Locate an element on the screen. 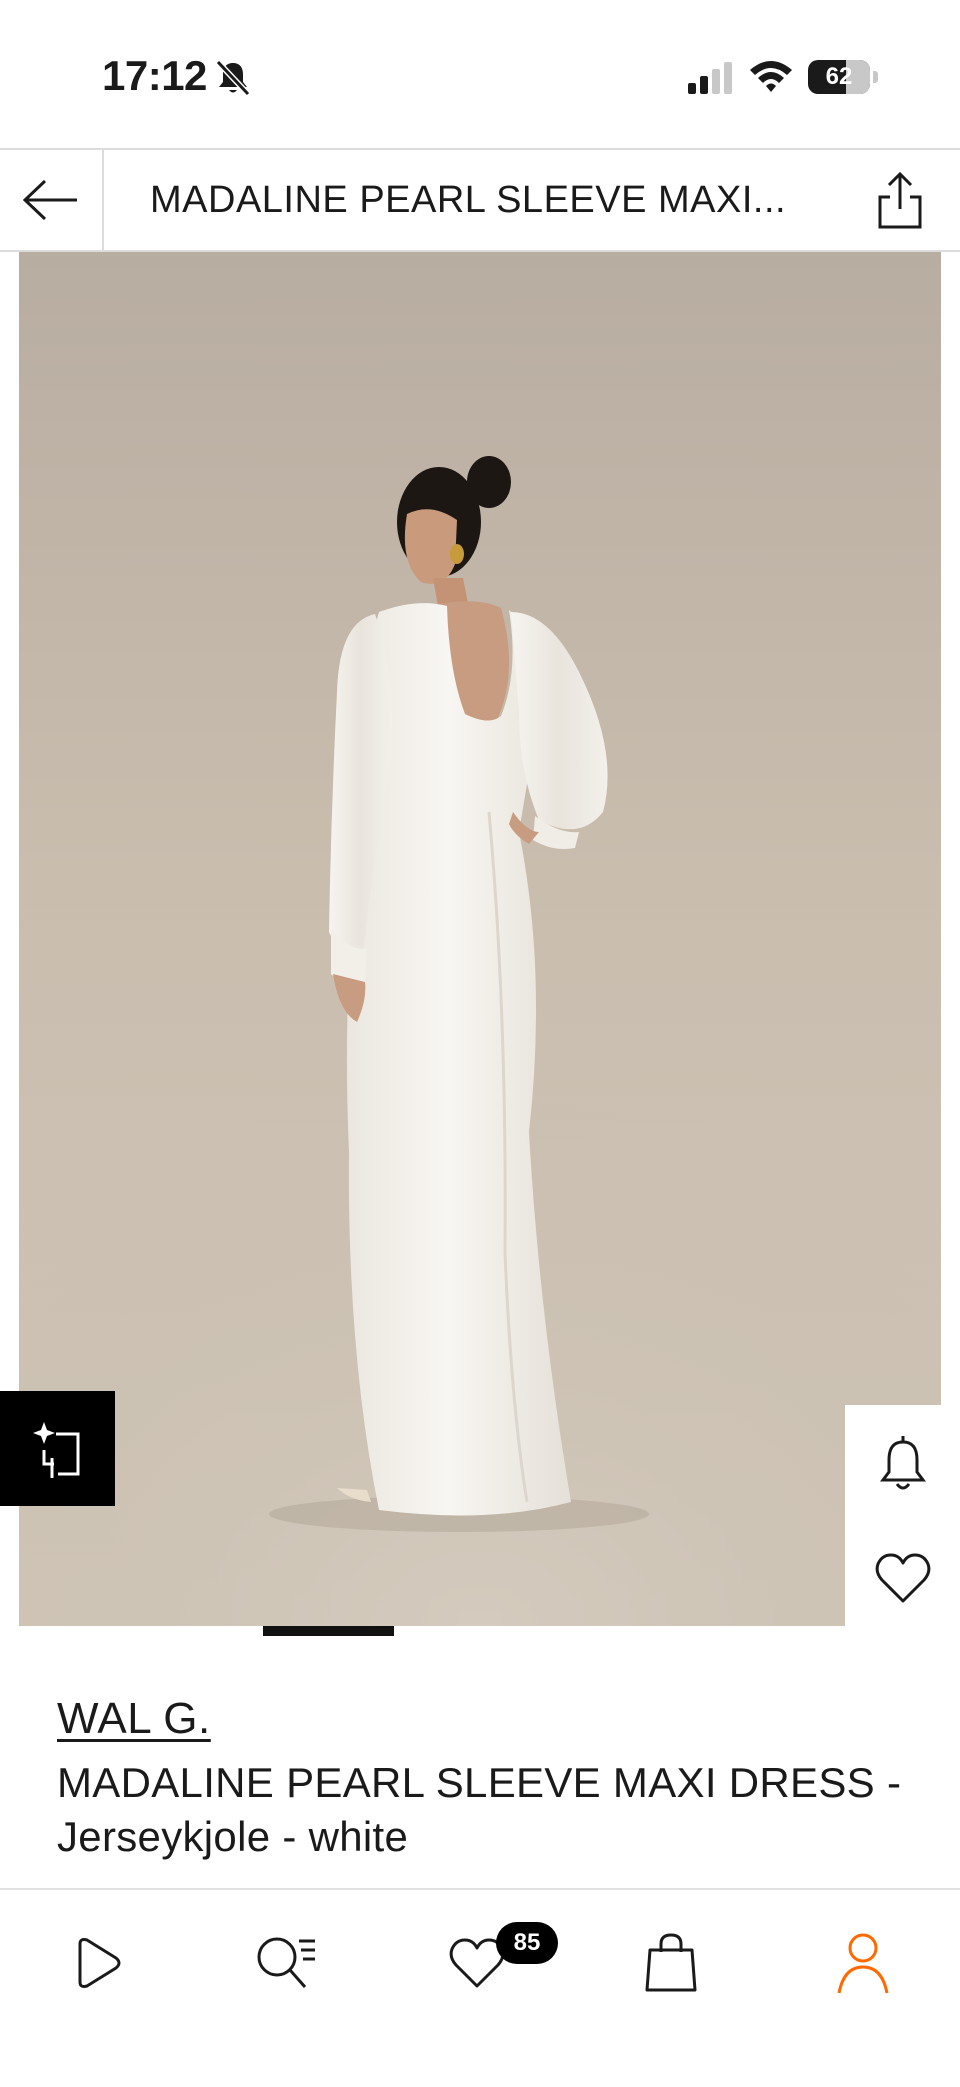 This screenshot has width=960, height=2087. bell-icon is located at coordinates (902, 1462).